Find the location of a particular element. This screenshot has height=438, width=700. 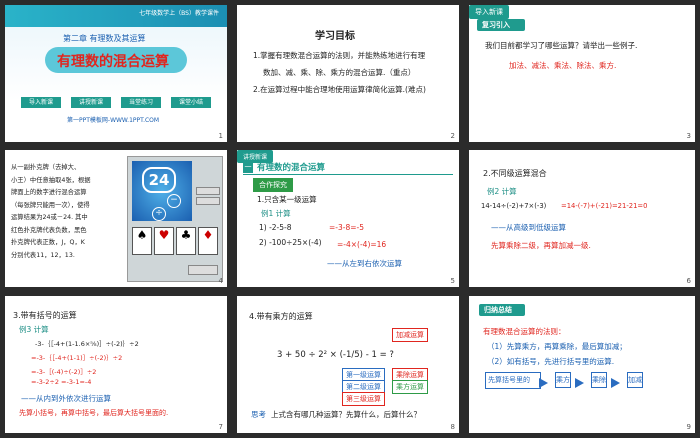

flow-step-1: 先算括号里的 is located at coordinates (513, 380).